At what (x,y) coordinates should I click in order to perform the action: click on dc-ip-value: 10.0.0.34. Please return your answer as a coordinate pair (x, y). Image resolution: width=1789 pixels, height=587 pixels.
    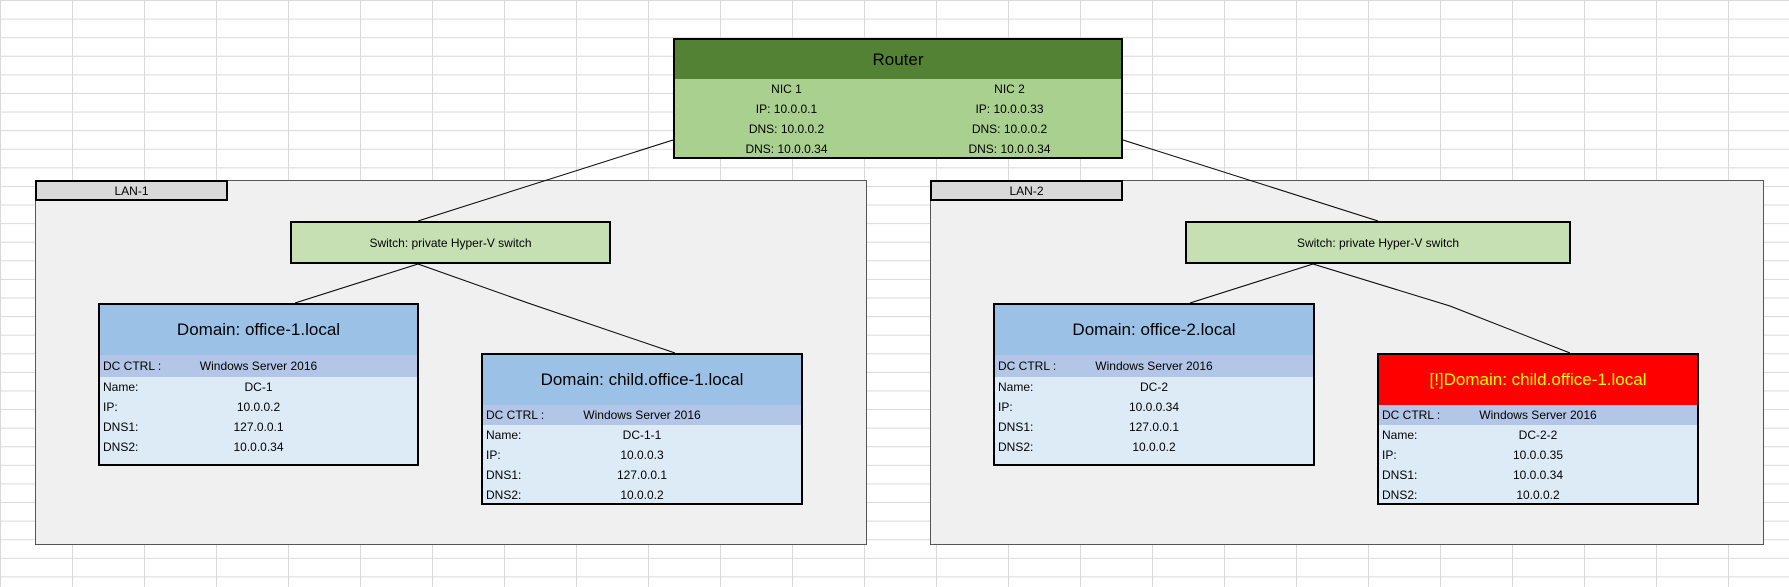
    Looking at the image, I should click on (1154, 407).